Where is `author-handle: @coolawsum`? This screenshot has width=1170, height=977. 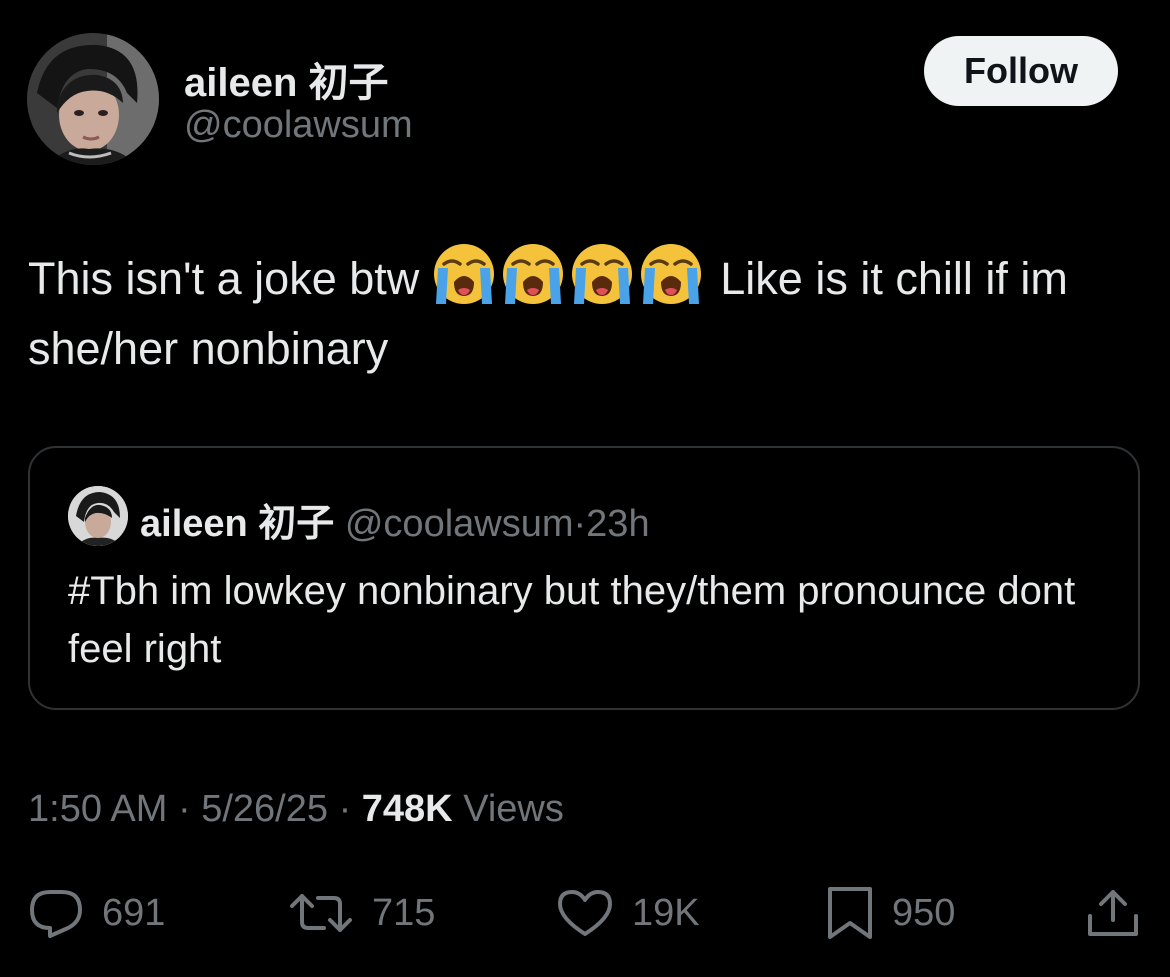 author-handle: @coolawsum is located at coordinates (298, 125).